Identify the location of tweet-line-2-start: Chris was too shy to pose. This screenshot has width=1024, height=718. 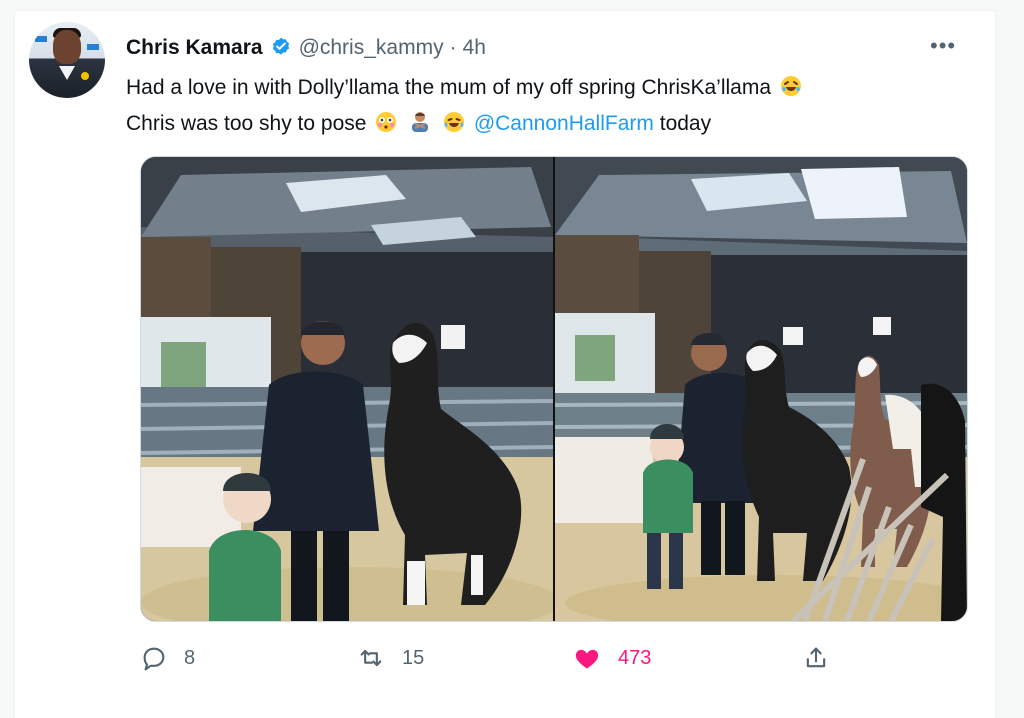
(246, 123).